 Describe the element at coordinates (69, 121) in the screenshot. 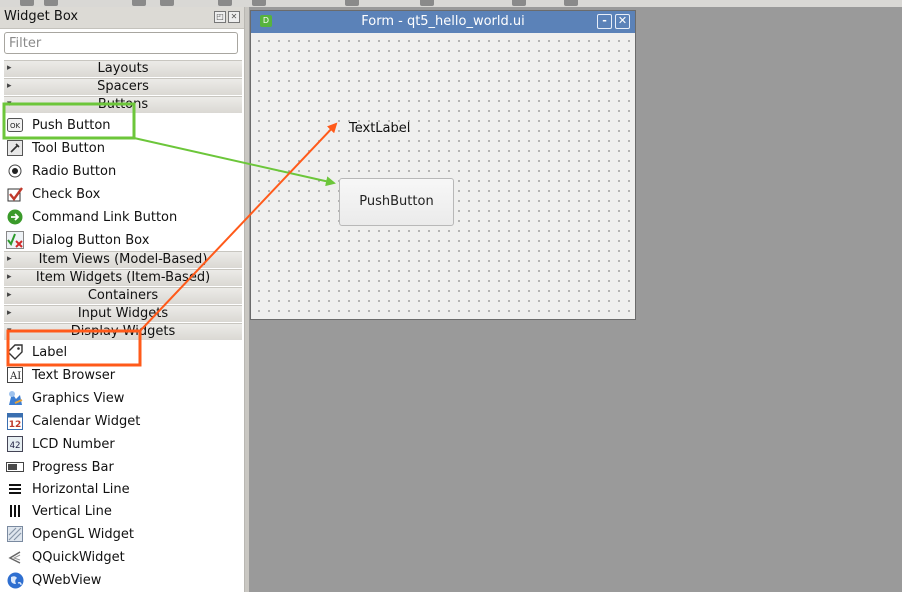

I see `highlight-box-push-button` at that location.